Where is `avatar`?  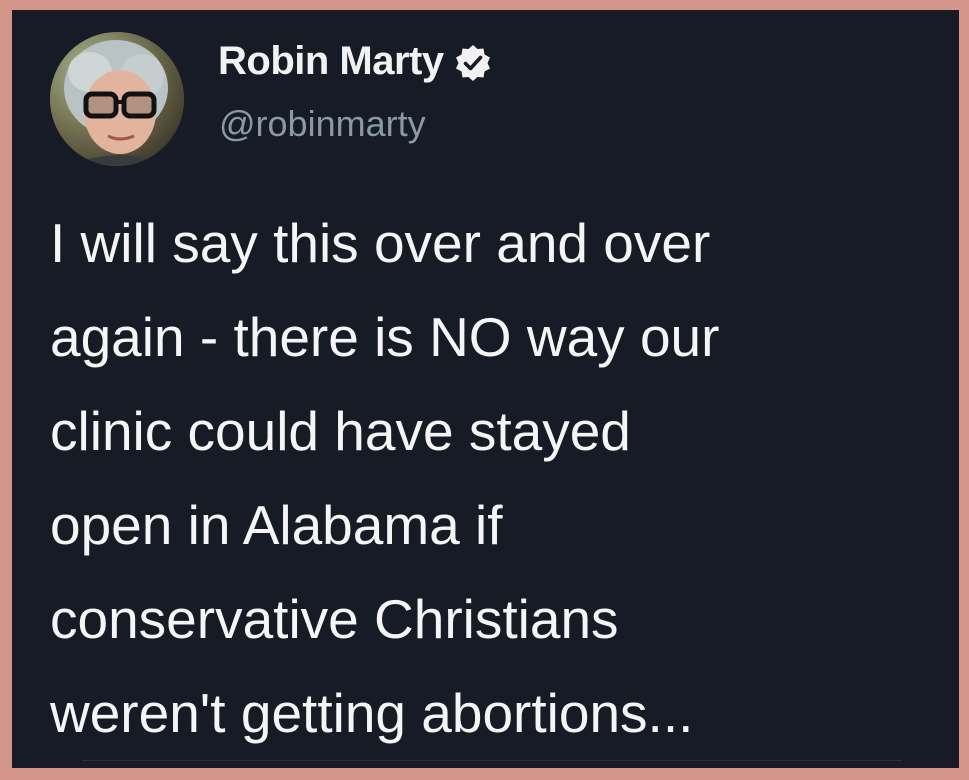 avatar is located at coordinates (117, 99).